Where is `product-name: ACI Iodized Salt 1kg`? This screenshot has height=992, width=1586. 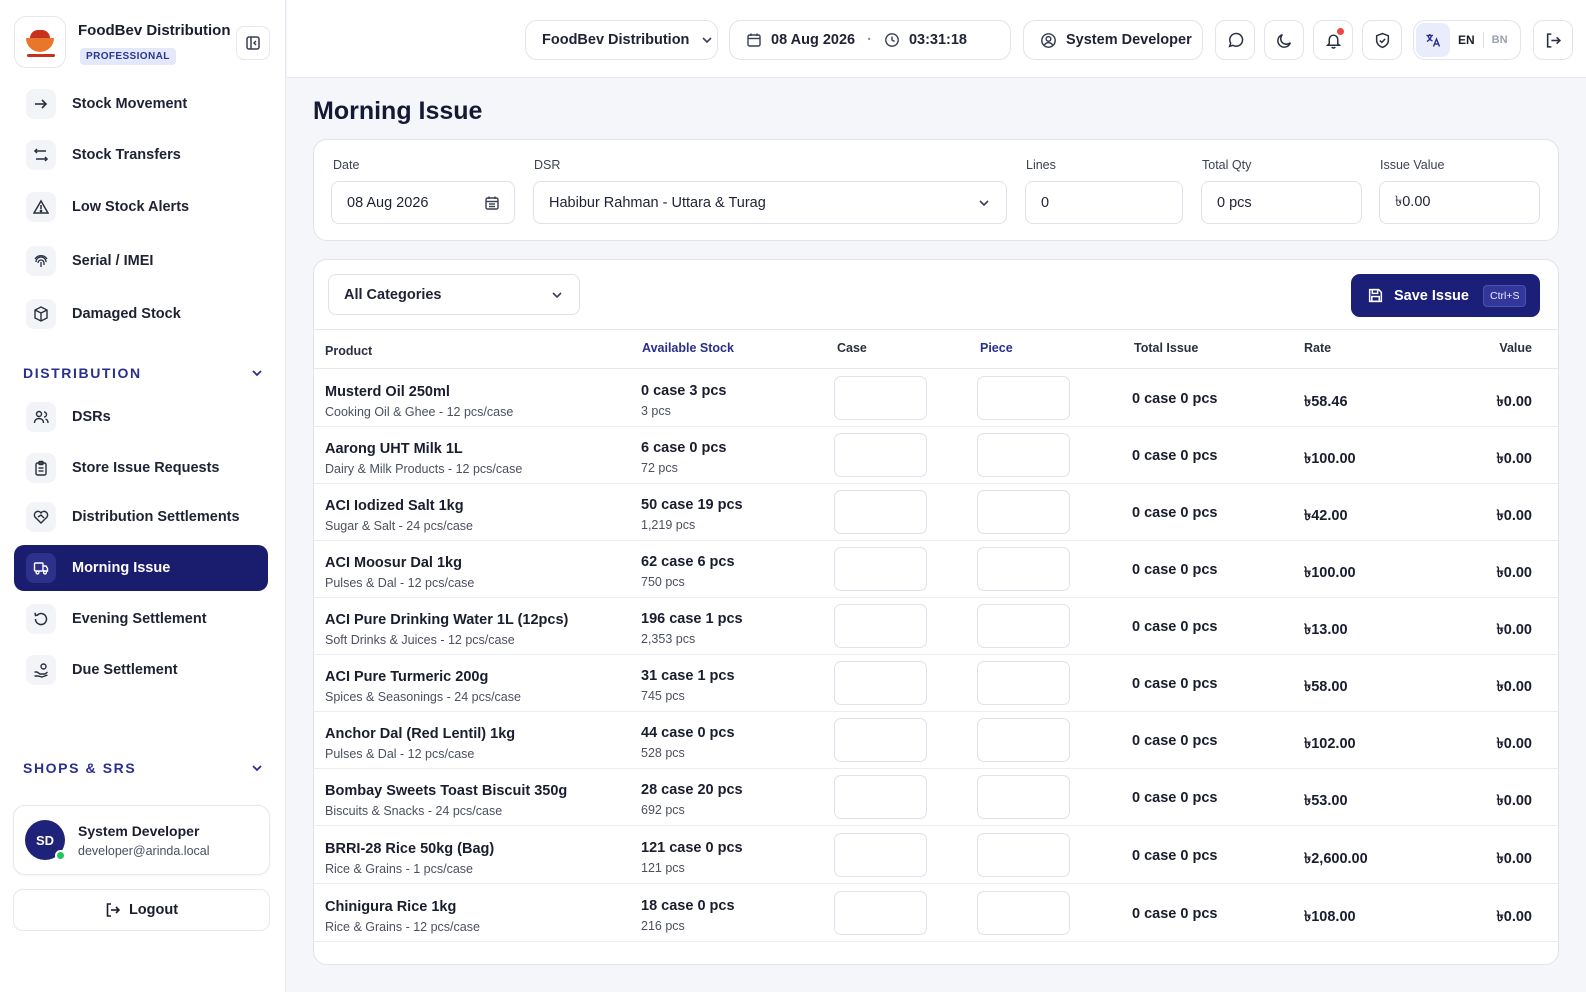 product-name: ACI Iodized Salt 1kg is located at coordinates (394, 506).